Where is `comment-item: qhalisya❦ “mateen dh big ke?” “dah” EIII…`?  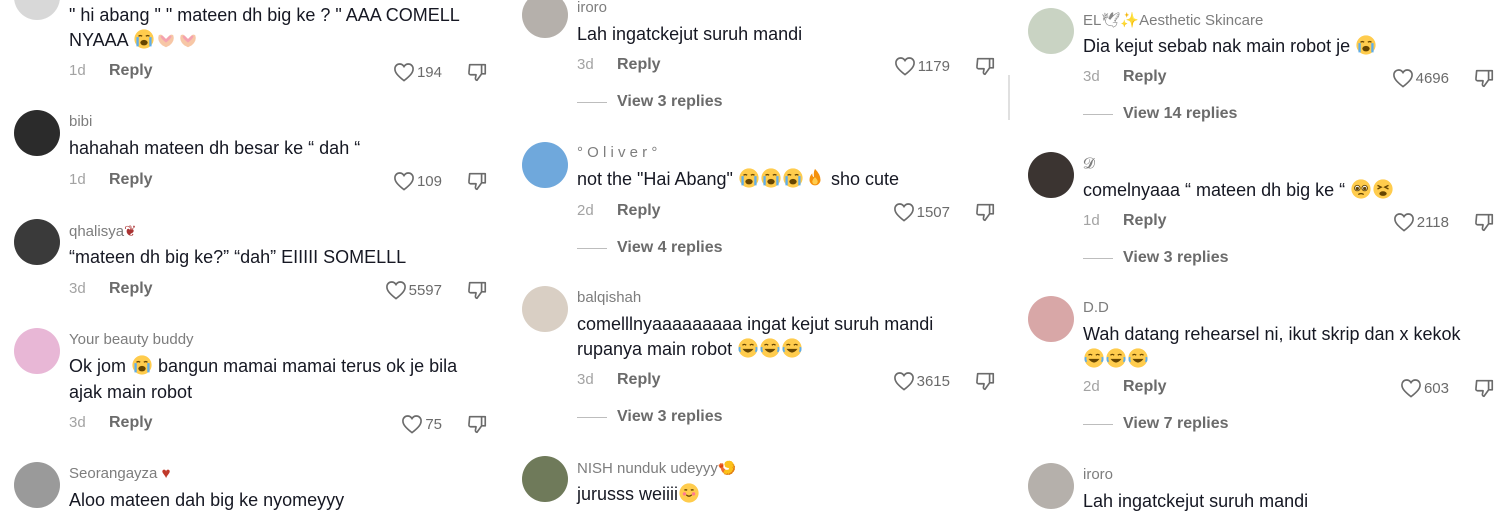 comment-item: qhalisya❦ “mateen dh big ke?” “dah” EIII… is located at coordinates (257, 261).